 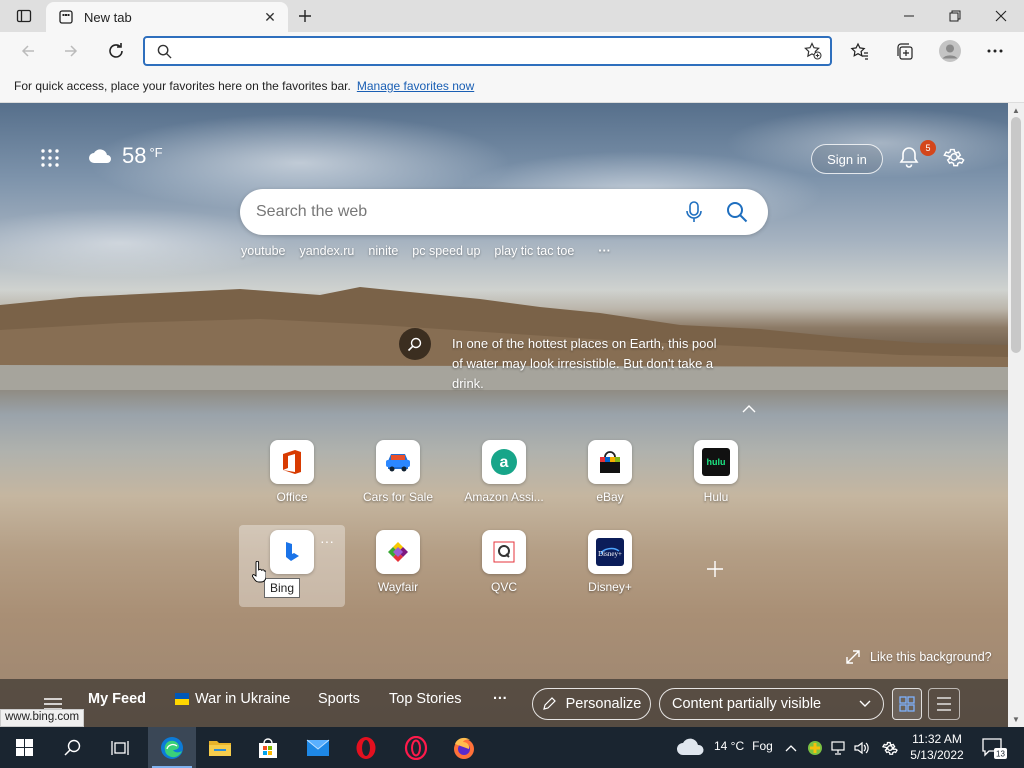 What do you see at coordinates (327, 541) in the screenshot?
I see `tile-more-options: ···` at bounding box center [327, 541].